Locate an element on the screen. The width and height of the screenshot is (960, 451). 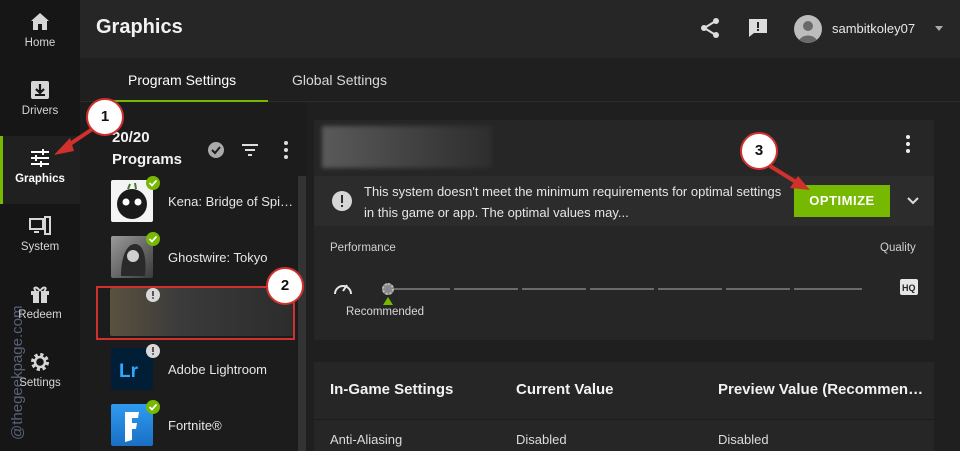
quality-label: Quality is located at coordinates (898, 248).